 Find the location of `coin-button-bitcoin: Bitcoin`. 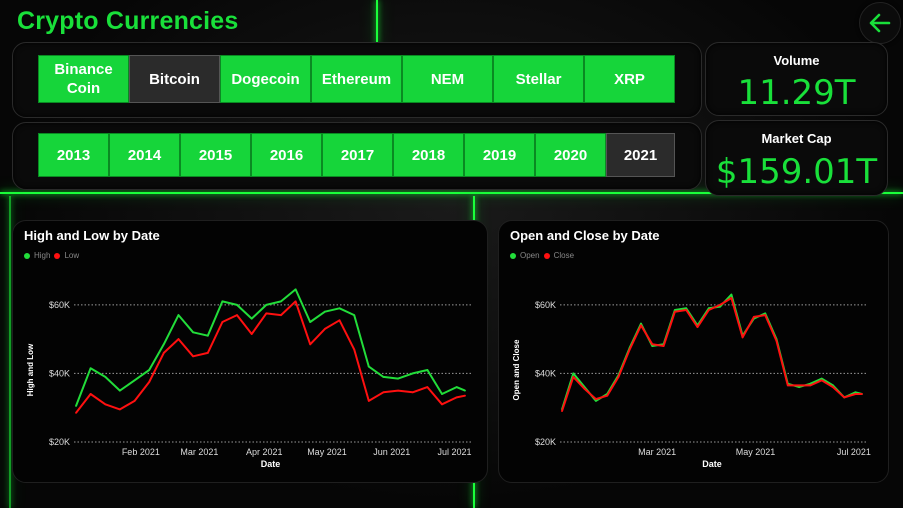

coin-button-bitcoin: Bitcoin is located at coordinates (174, 79).